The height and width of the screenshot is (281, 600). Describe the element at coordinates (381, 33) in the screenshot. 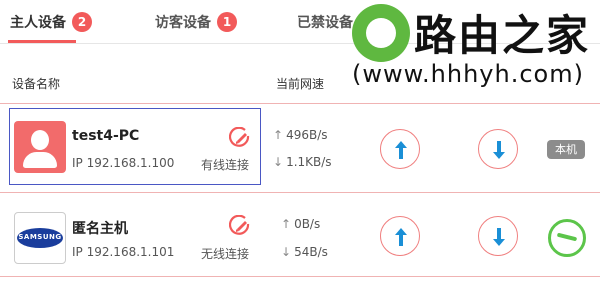

I see `watermark-logo-icon` at that location.